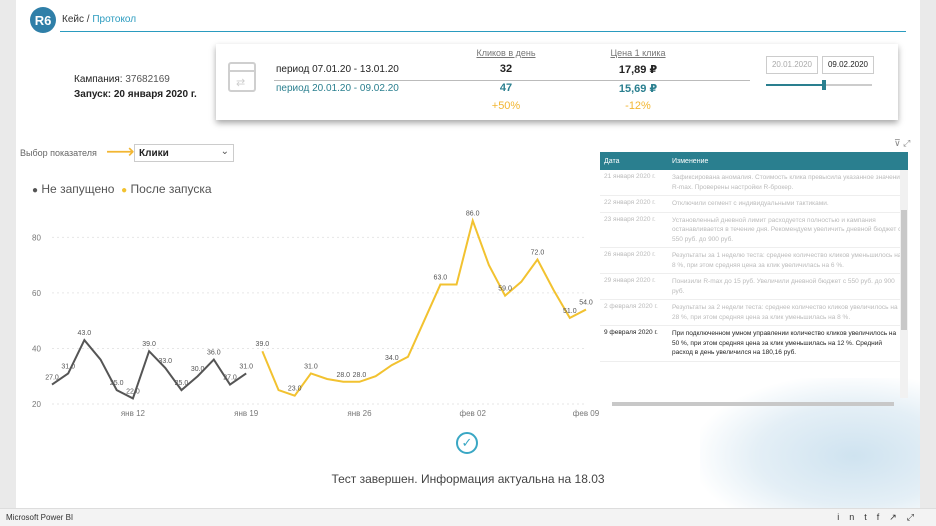  What do you see at coordinates (114, 19) in the screenshot?
I see `breadcrumb-current: Протокол` at bounding box center [114, 19].